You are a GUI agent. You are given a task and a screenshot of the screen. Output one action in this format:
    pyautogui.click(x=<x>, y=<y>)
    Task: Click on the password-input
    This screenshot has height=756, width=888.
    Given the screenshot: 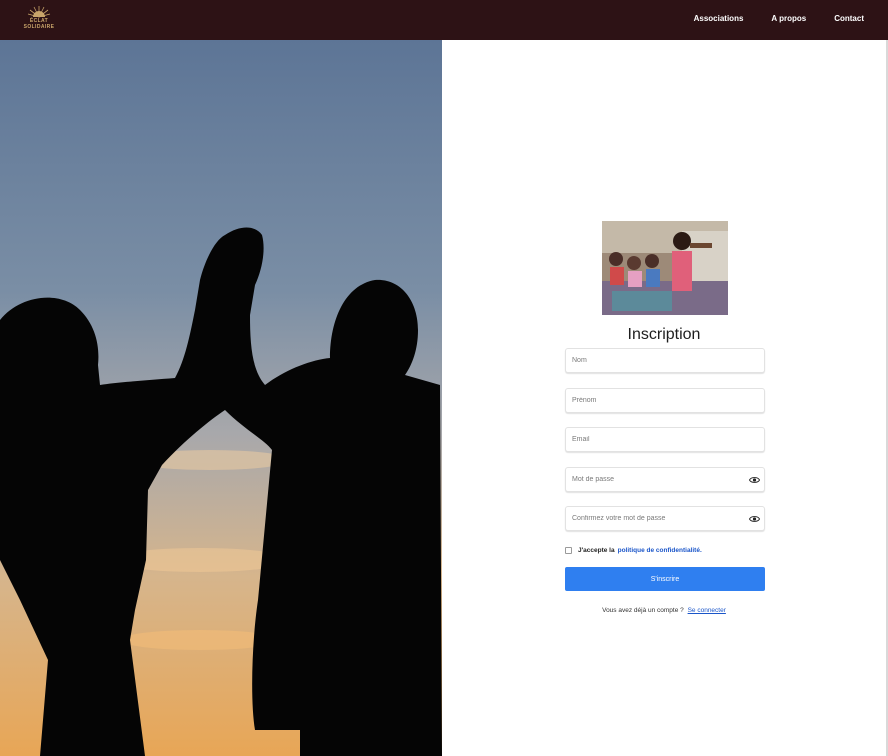 What is the action you would take?
    pyautogui.click(x=657, y=479)
    